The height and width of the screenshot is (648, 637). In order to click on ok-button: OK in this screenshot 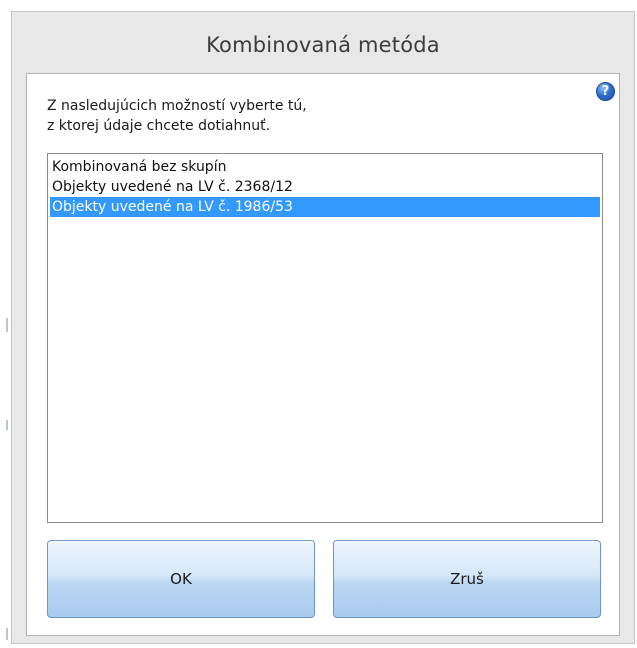, I will do `click(181, 579)`.